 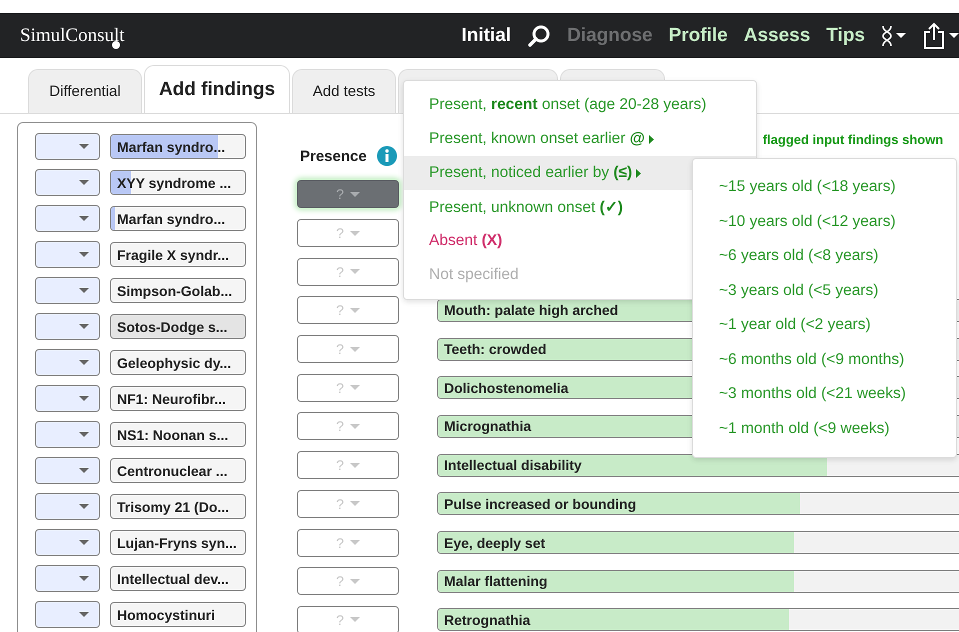 What do you see at coordinates (333, 156) in the screenshot?
I see `presence-header: Presence` at bounding box center [333, 156].